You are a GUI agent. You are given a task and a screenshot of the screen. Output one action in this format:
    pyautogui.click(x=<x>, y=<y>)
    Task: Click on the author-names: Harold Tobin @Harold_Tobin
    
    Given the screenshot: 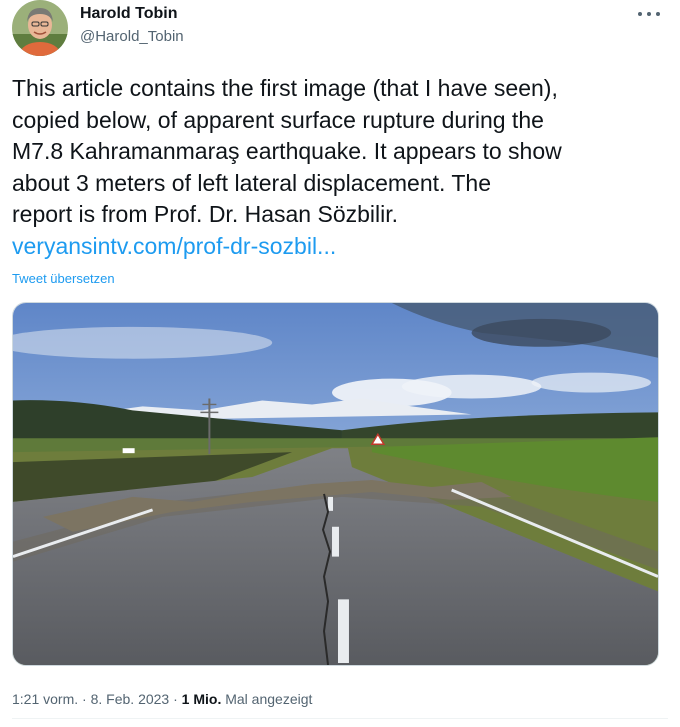 What is the action you would take?
    pyautogui.click(x=132, y=25)
    